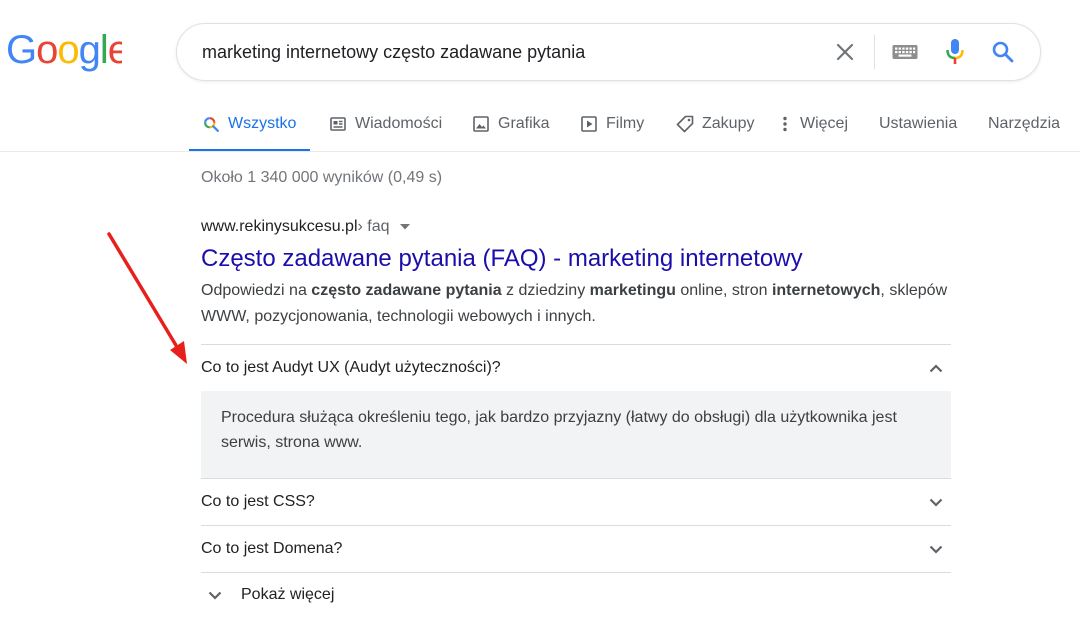  I want to click on clear-button, so click(845, 52).